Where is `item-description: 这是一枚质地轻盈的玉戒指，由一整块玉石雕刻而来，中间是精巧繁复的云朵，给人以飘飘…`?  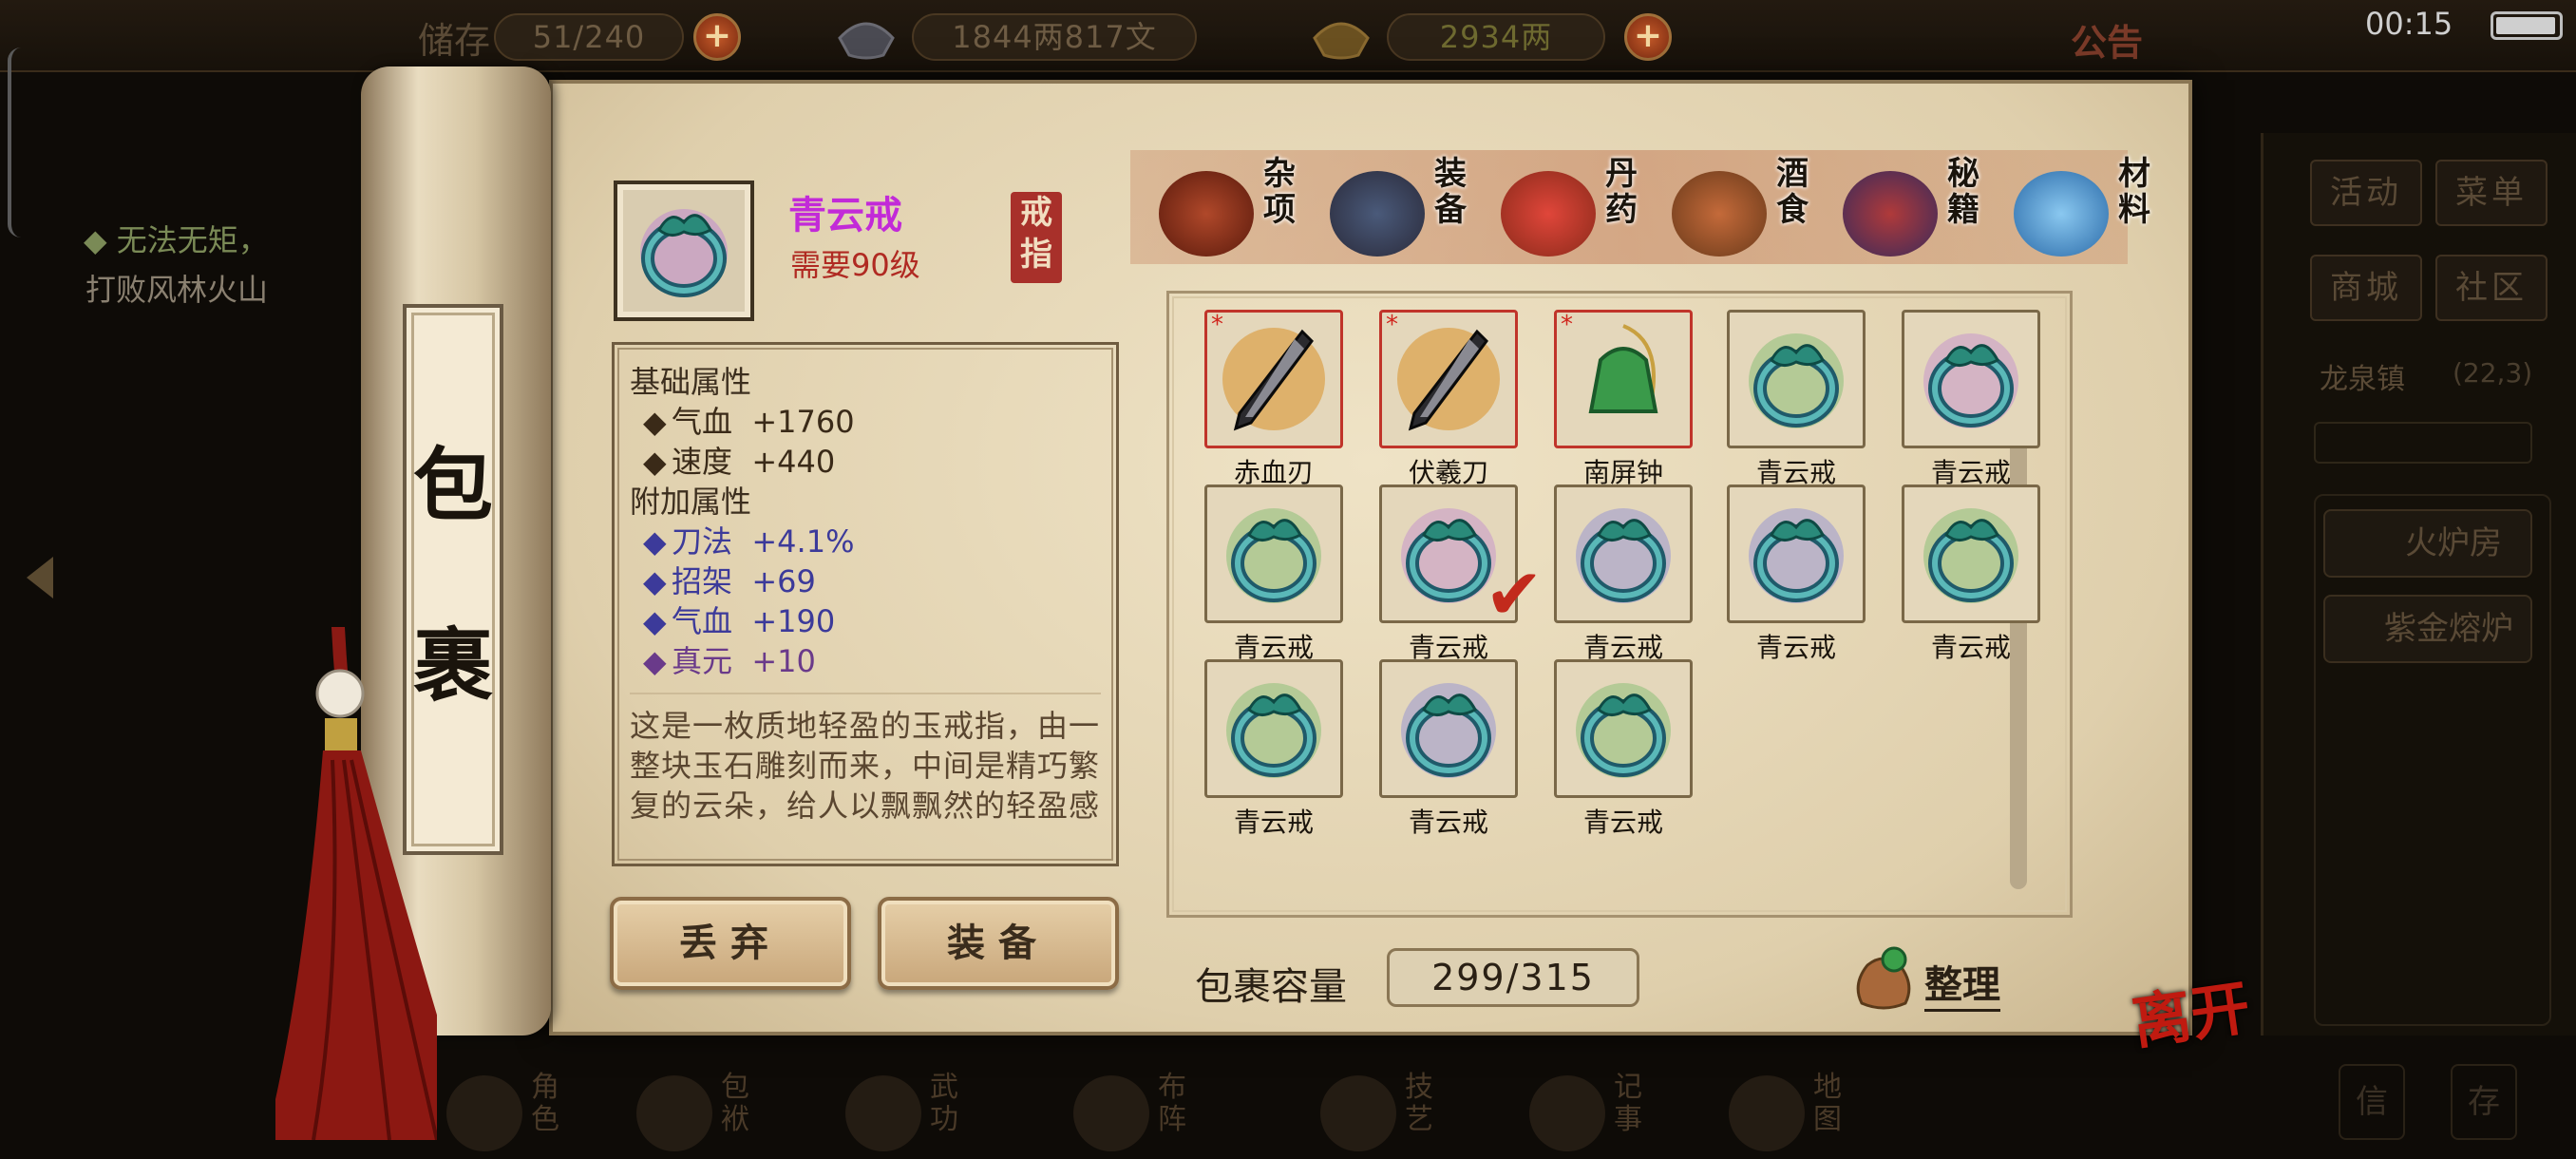
item-description: 这是一枚质地轻盈的玉戒指，由一整块玉石雕刻而来，中间是精巧繁复的云朵，给人以飘飘… is located at coordinates (865, 763).